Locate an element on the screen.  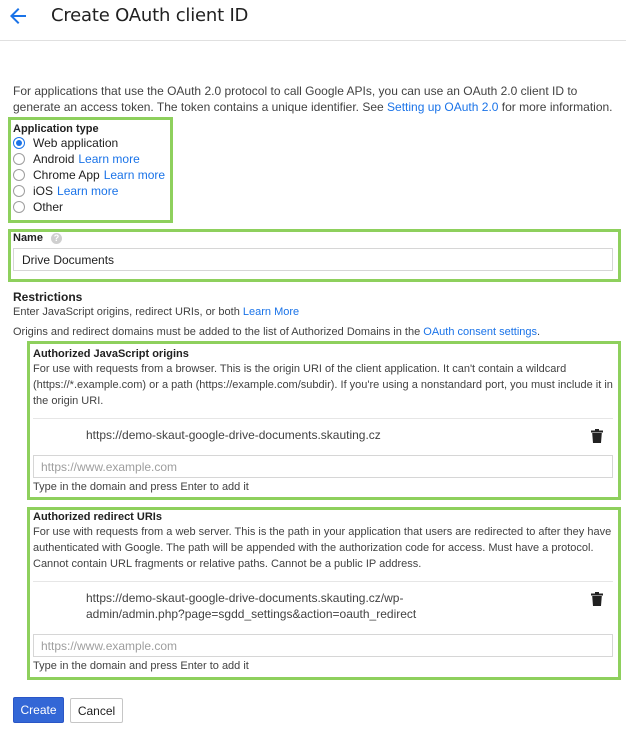
application-type-label: Application type is located at coordinates (56, 129).